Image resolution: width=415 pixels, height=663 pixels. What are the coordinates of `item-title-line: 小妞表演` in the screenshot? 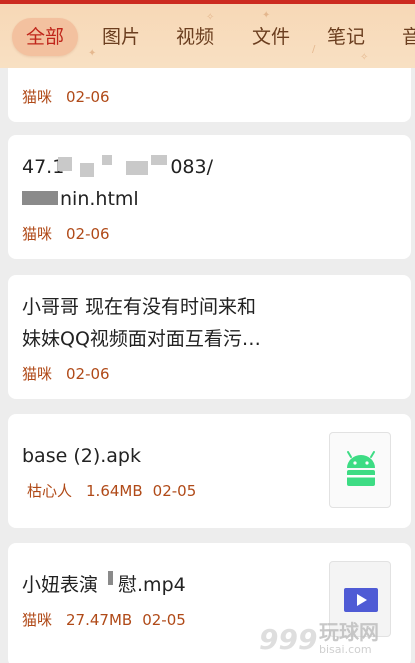 It's located at (60, 585).